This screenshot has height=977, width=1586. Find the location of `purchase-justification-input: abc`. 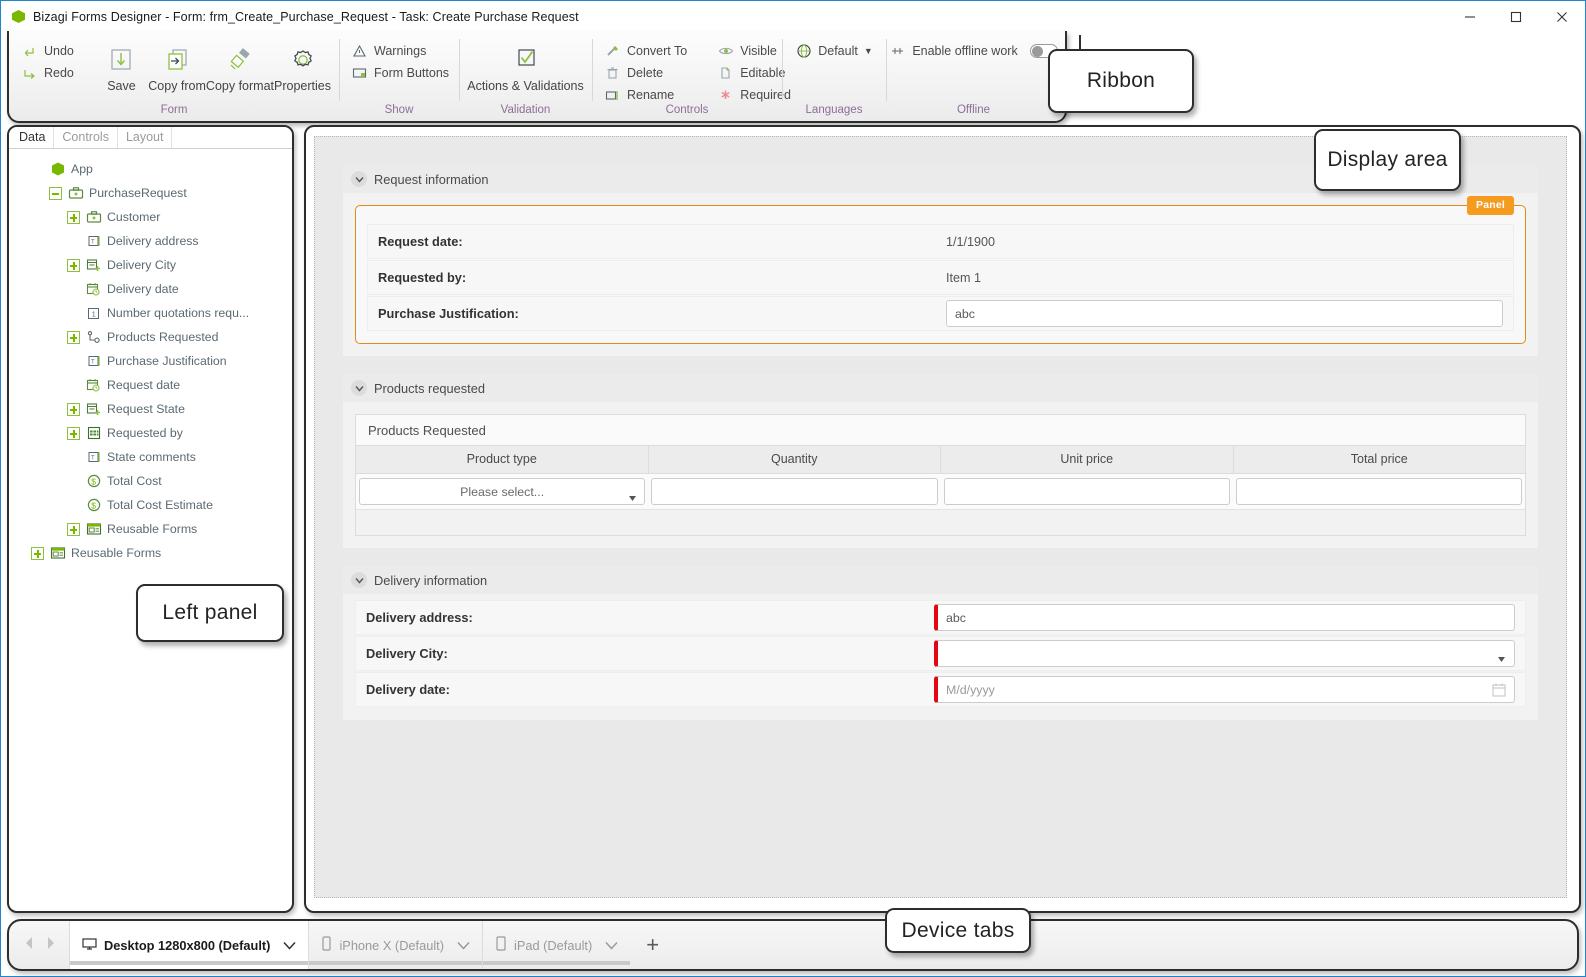

purchase-justification-input: abc is located at coordinates (1224, 313).